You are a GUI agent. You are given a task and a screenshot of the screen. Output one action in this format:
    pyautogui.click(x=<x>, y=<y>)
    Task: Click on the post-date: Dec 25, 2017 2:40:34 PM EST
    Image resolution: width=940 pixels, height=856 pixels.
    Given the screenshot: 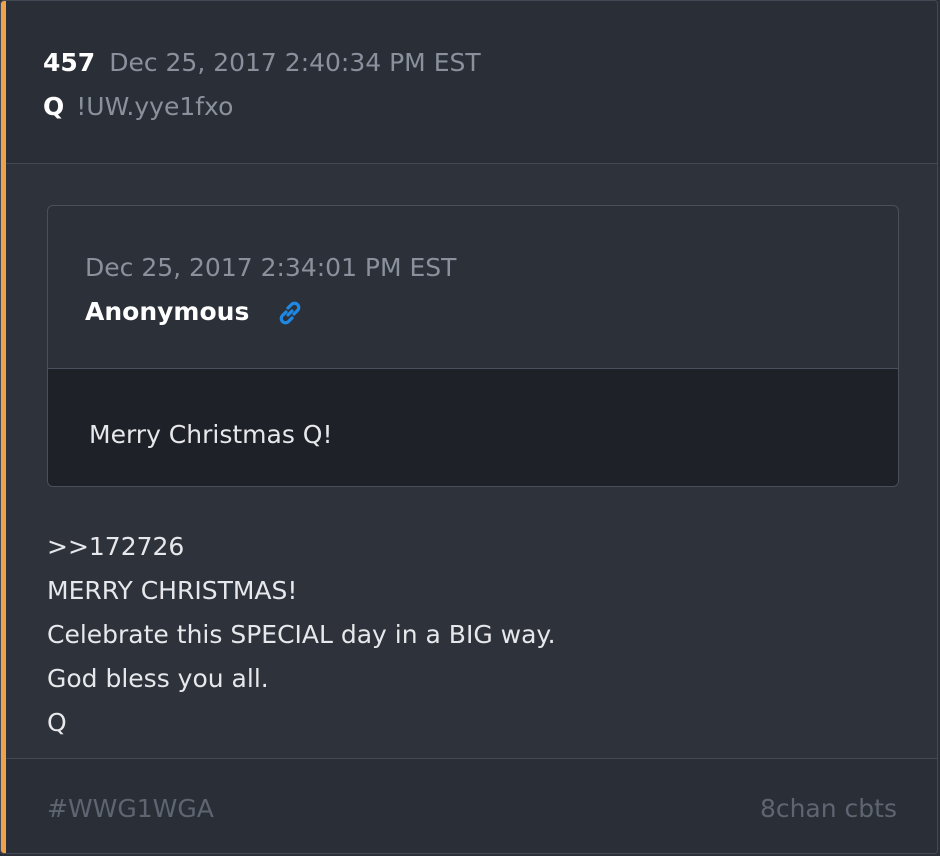 What is the action you would take?
    pyautogui.click(x=295, y=62)
    